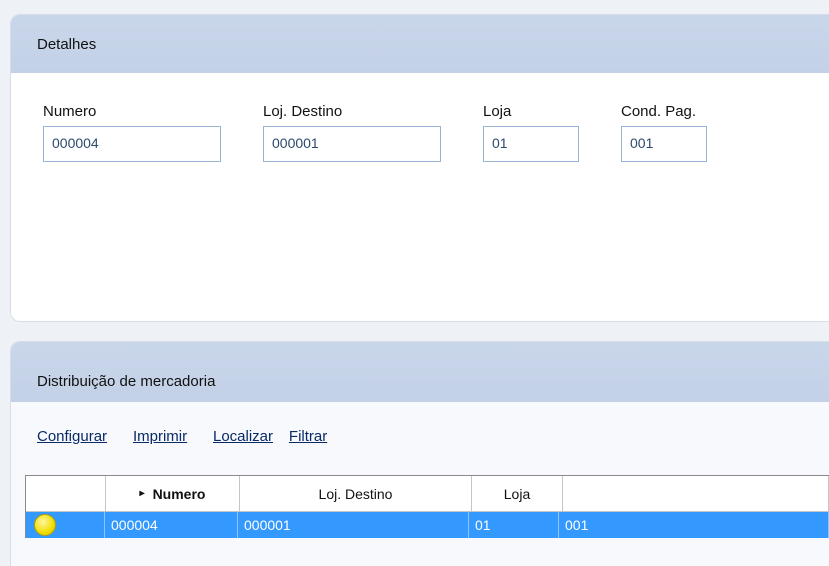  I want to click on row-cond-pag-cell: 001, so click(694, 525).